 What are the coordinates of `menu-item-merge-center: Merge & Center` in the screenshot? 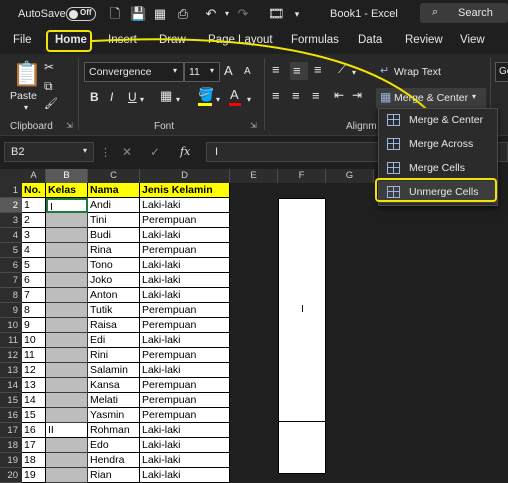 It's located at (438, 120).